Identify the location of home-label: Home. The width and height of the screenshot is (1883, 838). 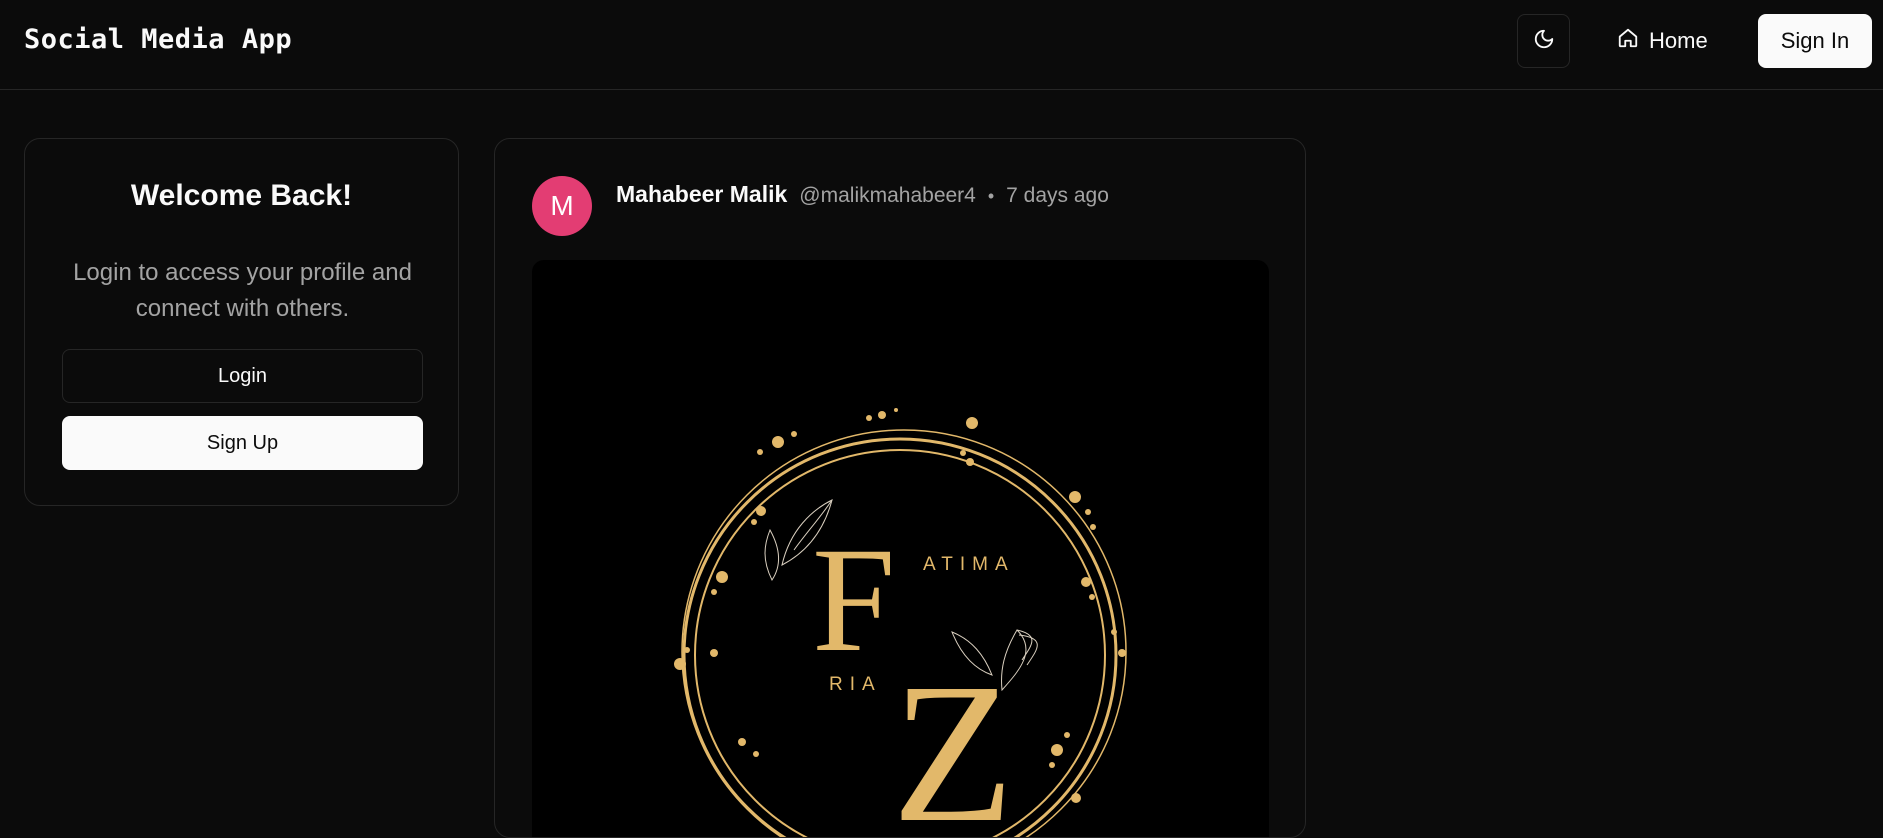
(1678, 40).